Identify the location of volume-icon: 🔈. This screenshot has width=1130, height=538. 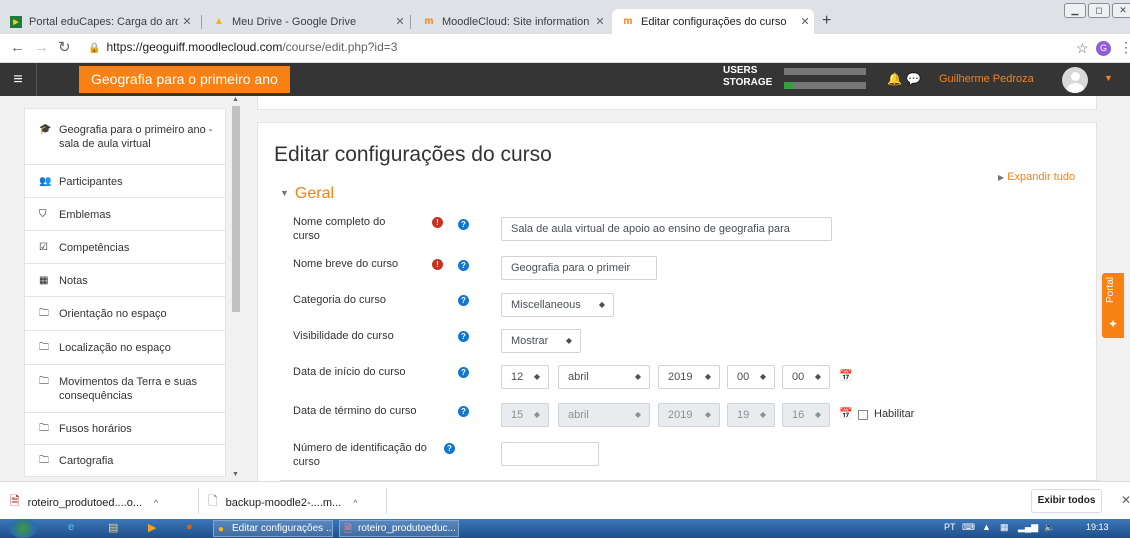
(1049, 527).